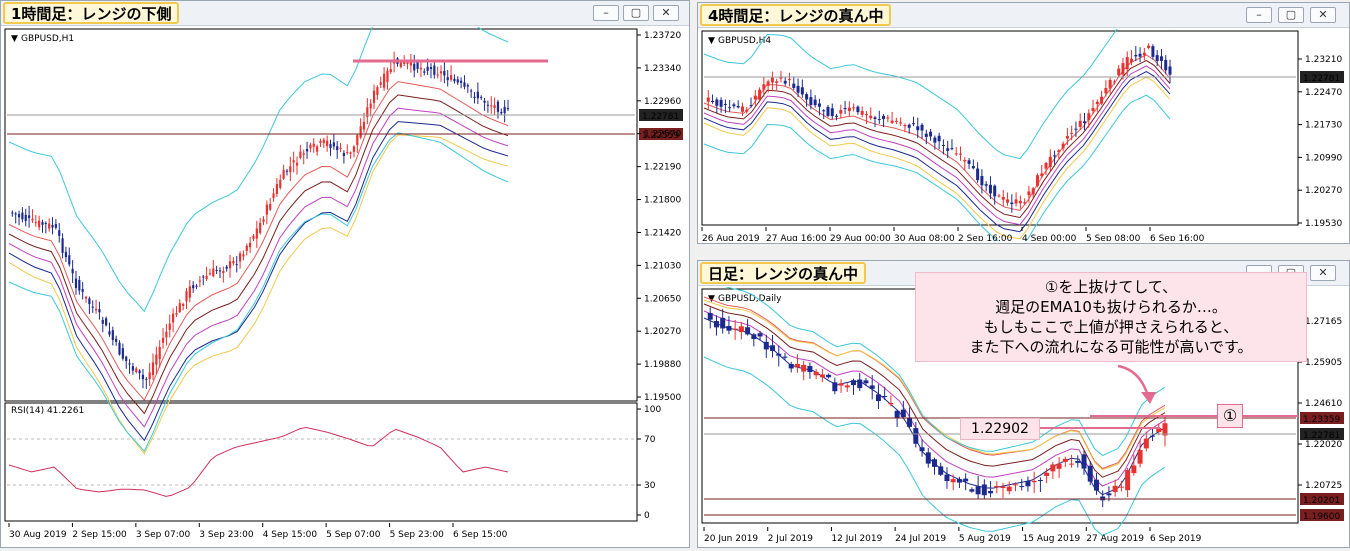  Describe the element at coordinates (1323, 158) in the screenshot. I see `price-tick-label: 1.20990` at that location.